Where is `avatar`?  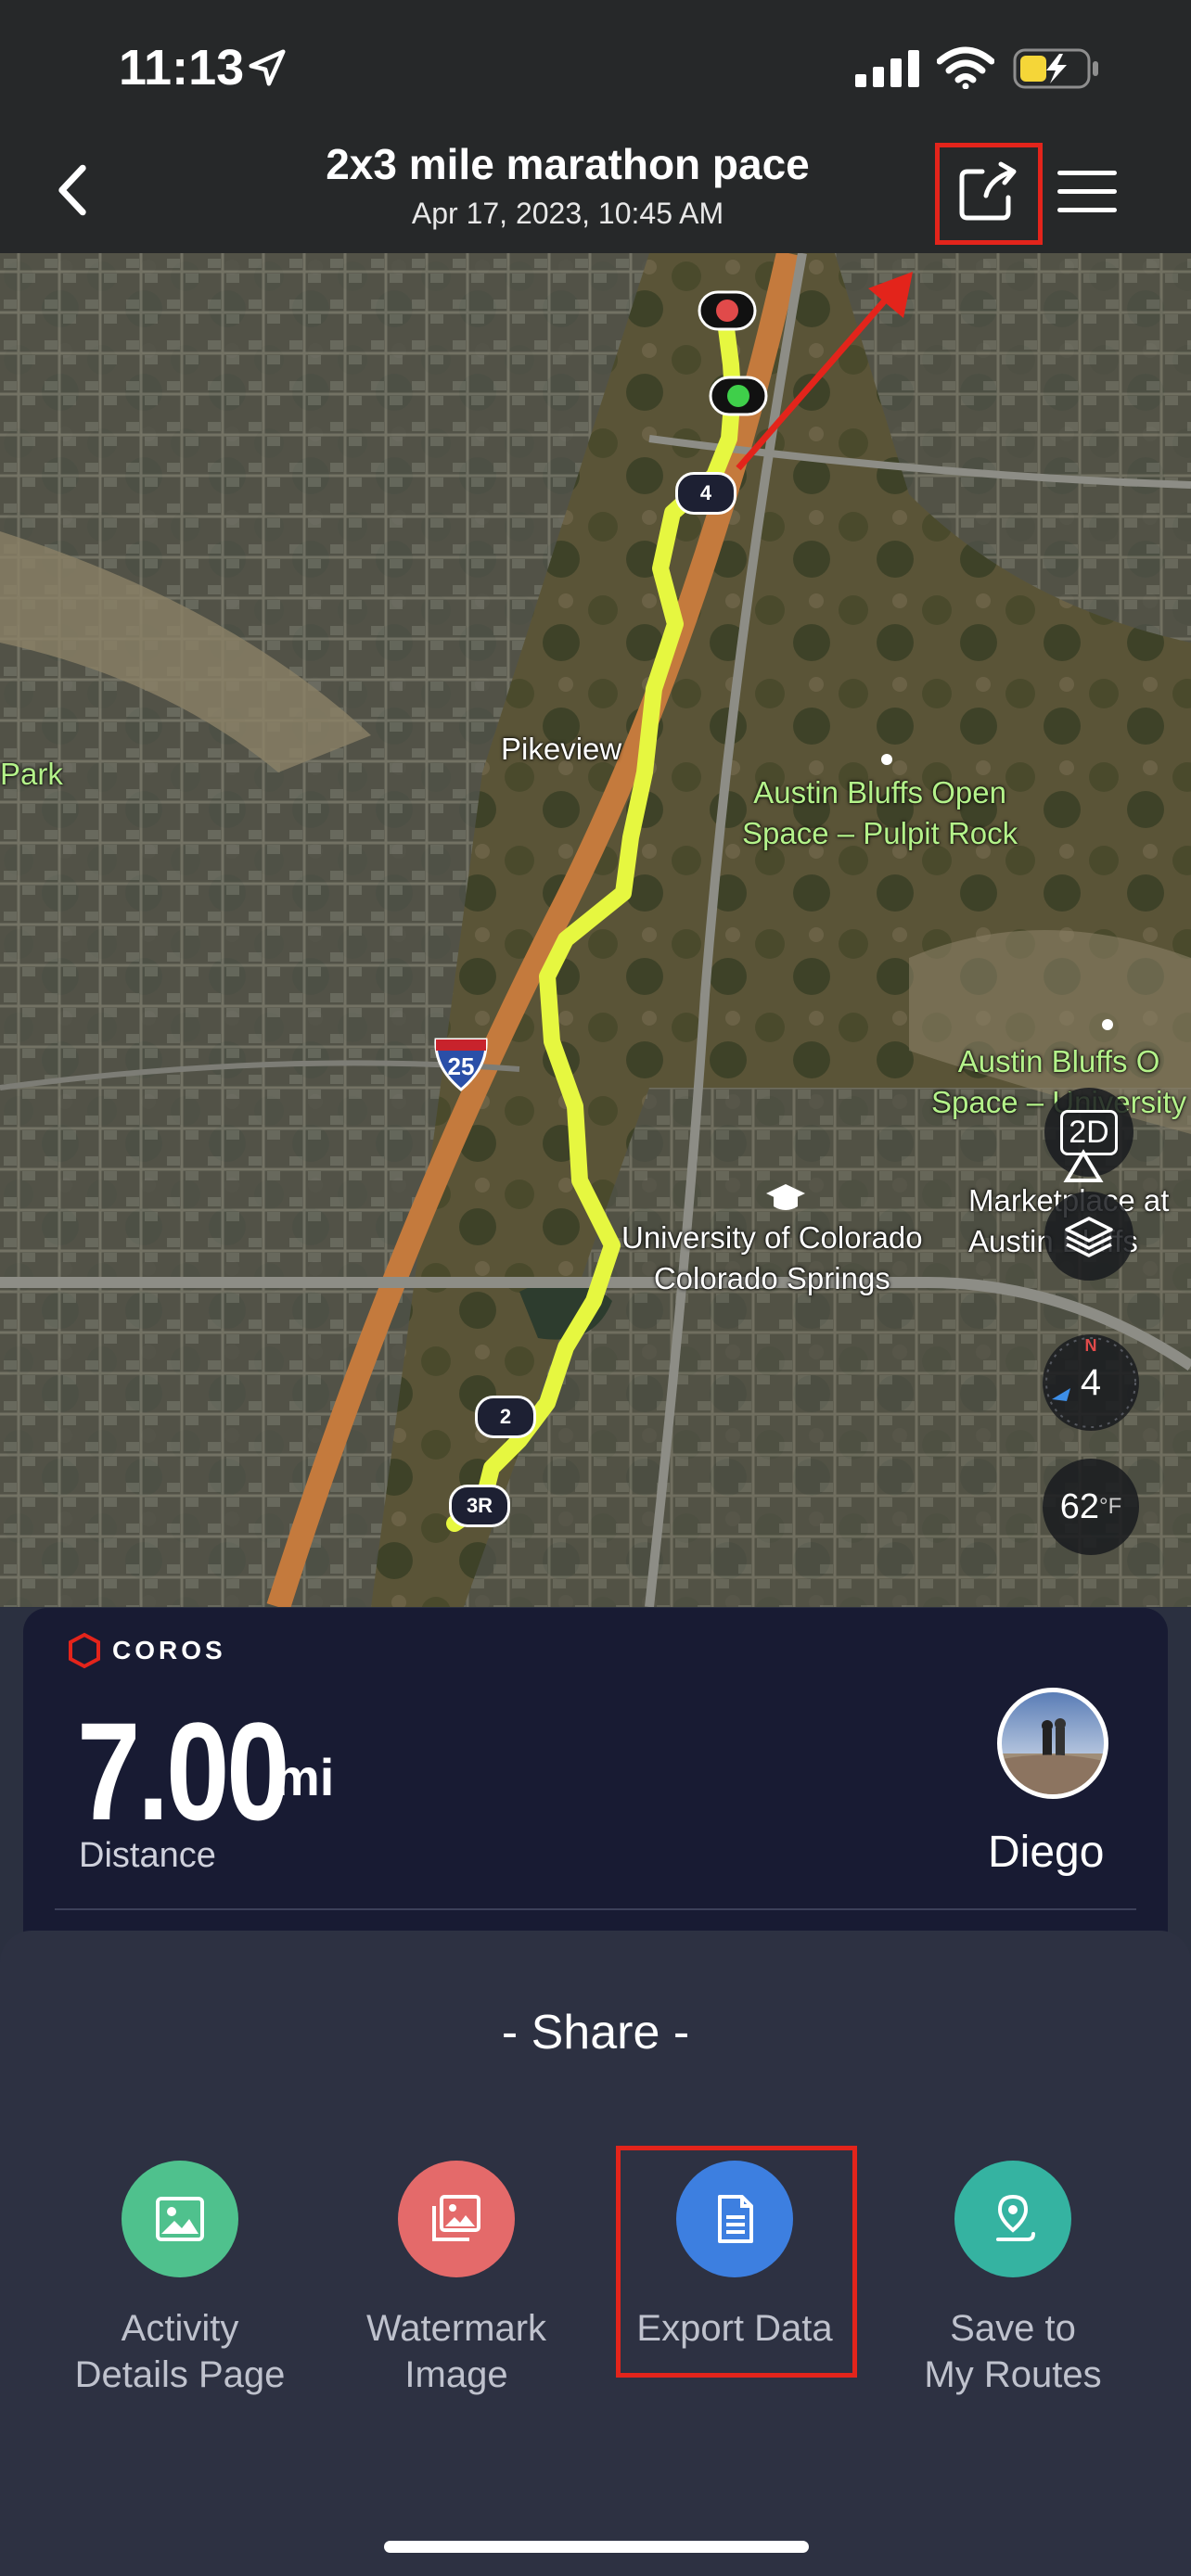
avatar is located at coordinates (1052, 1744).